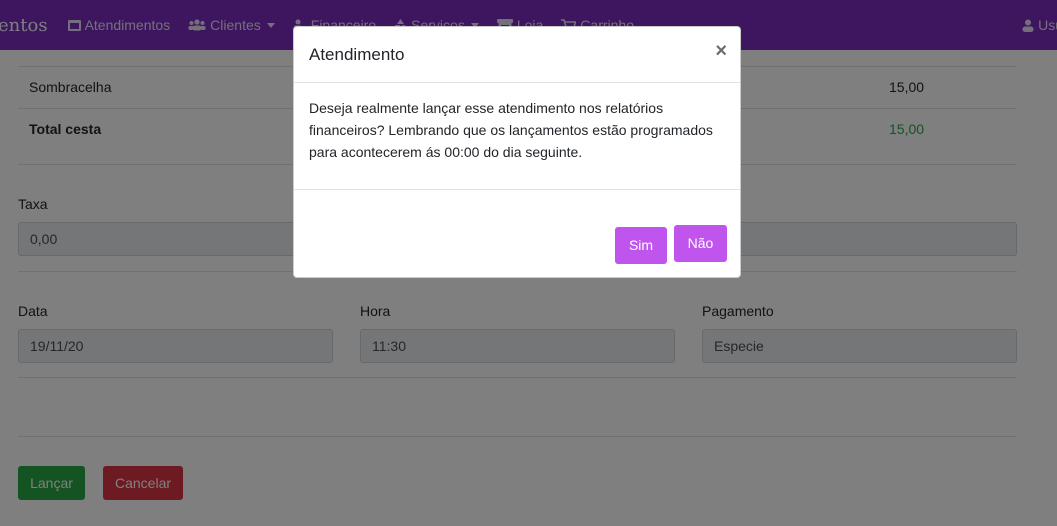 This screenshot has height=526, width=1057. Describe the element at coordinates (517, 189) in the screenshot. I see `modal-footer-divider` at that location.